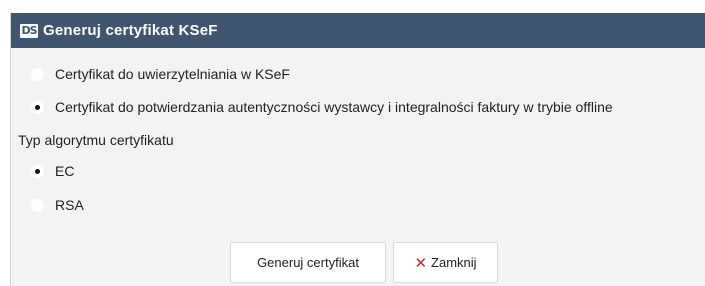 The height and width of the screenshot is (286, 705). Describe the element at coordinates (65, 171) in the screenshot. I see `radio-label: EC` at that location.